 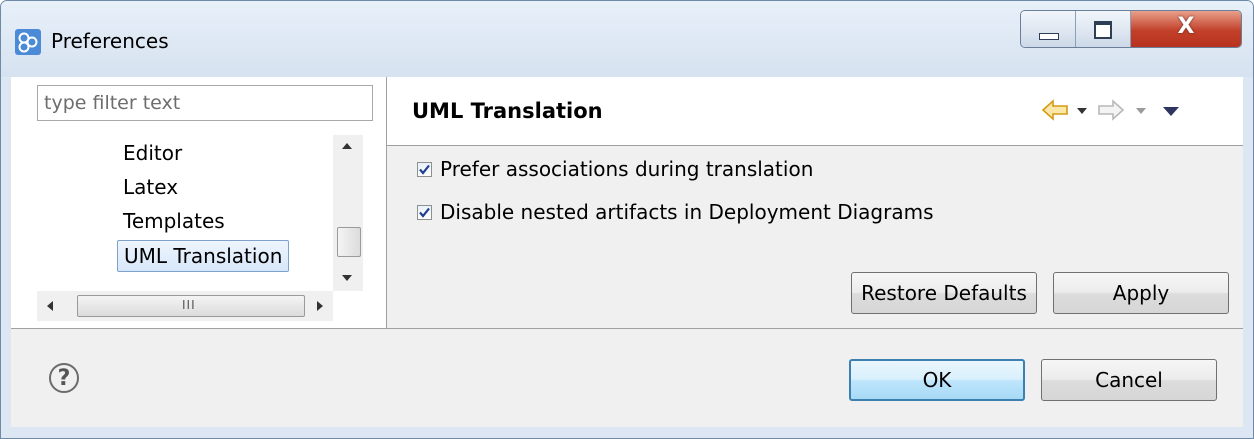 I want to click on prefer-associations-checkbox, so click(x=424, y=169).